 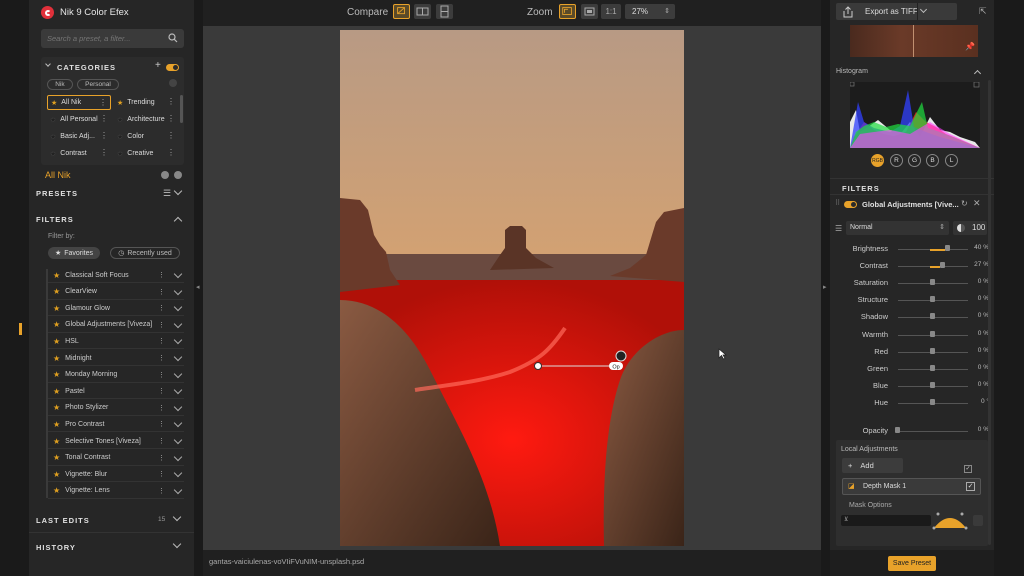 I want to click on zoom-fill-button, so click(x=589, y=11).